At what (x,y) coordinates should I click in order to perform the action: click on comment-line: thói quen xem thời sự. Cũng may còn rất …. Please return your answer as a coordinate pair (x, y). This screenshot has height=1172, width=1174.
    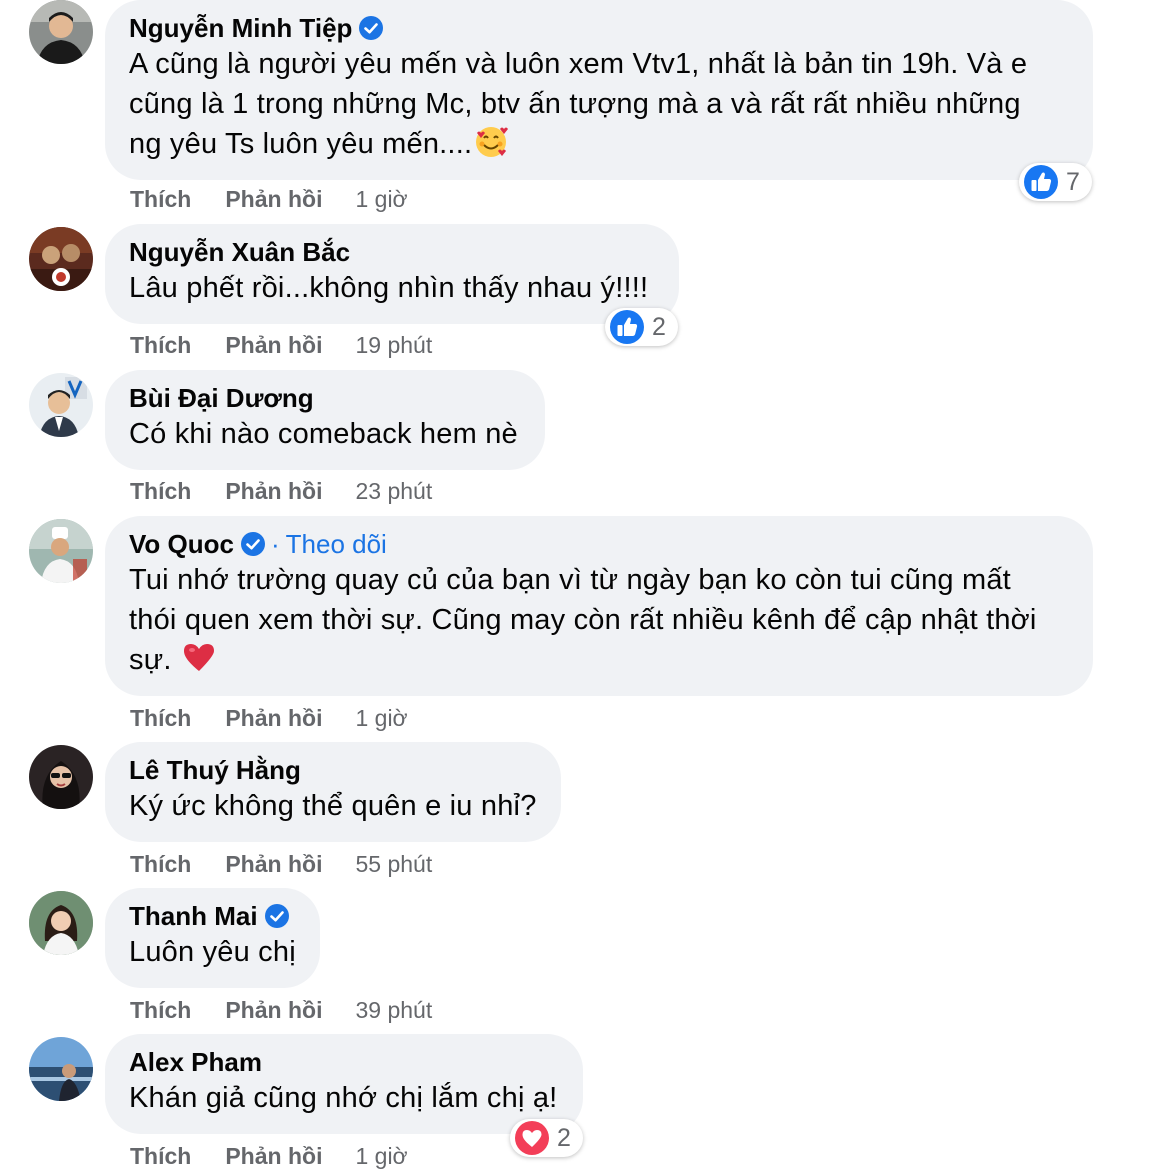
    Looking at the image, I should click on (583, 620).